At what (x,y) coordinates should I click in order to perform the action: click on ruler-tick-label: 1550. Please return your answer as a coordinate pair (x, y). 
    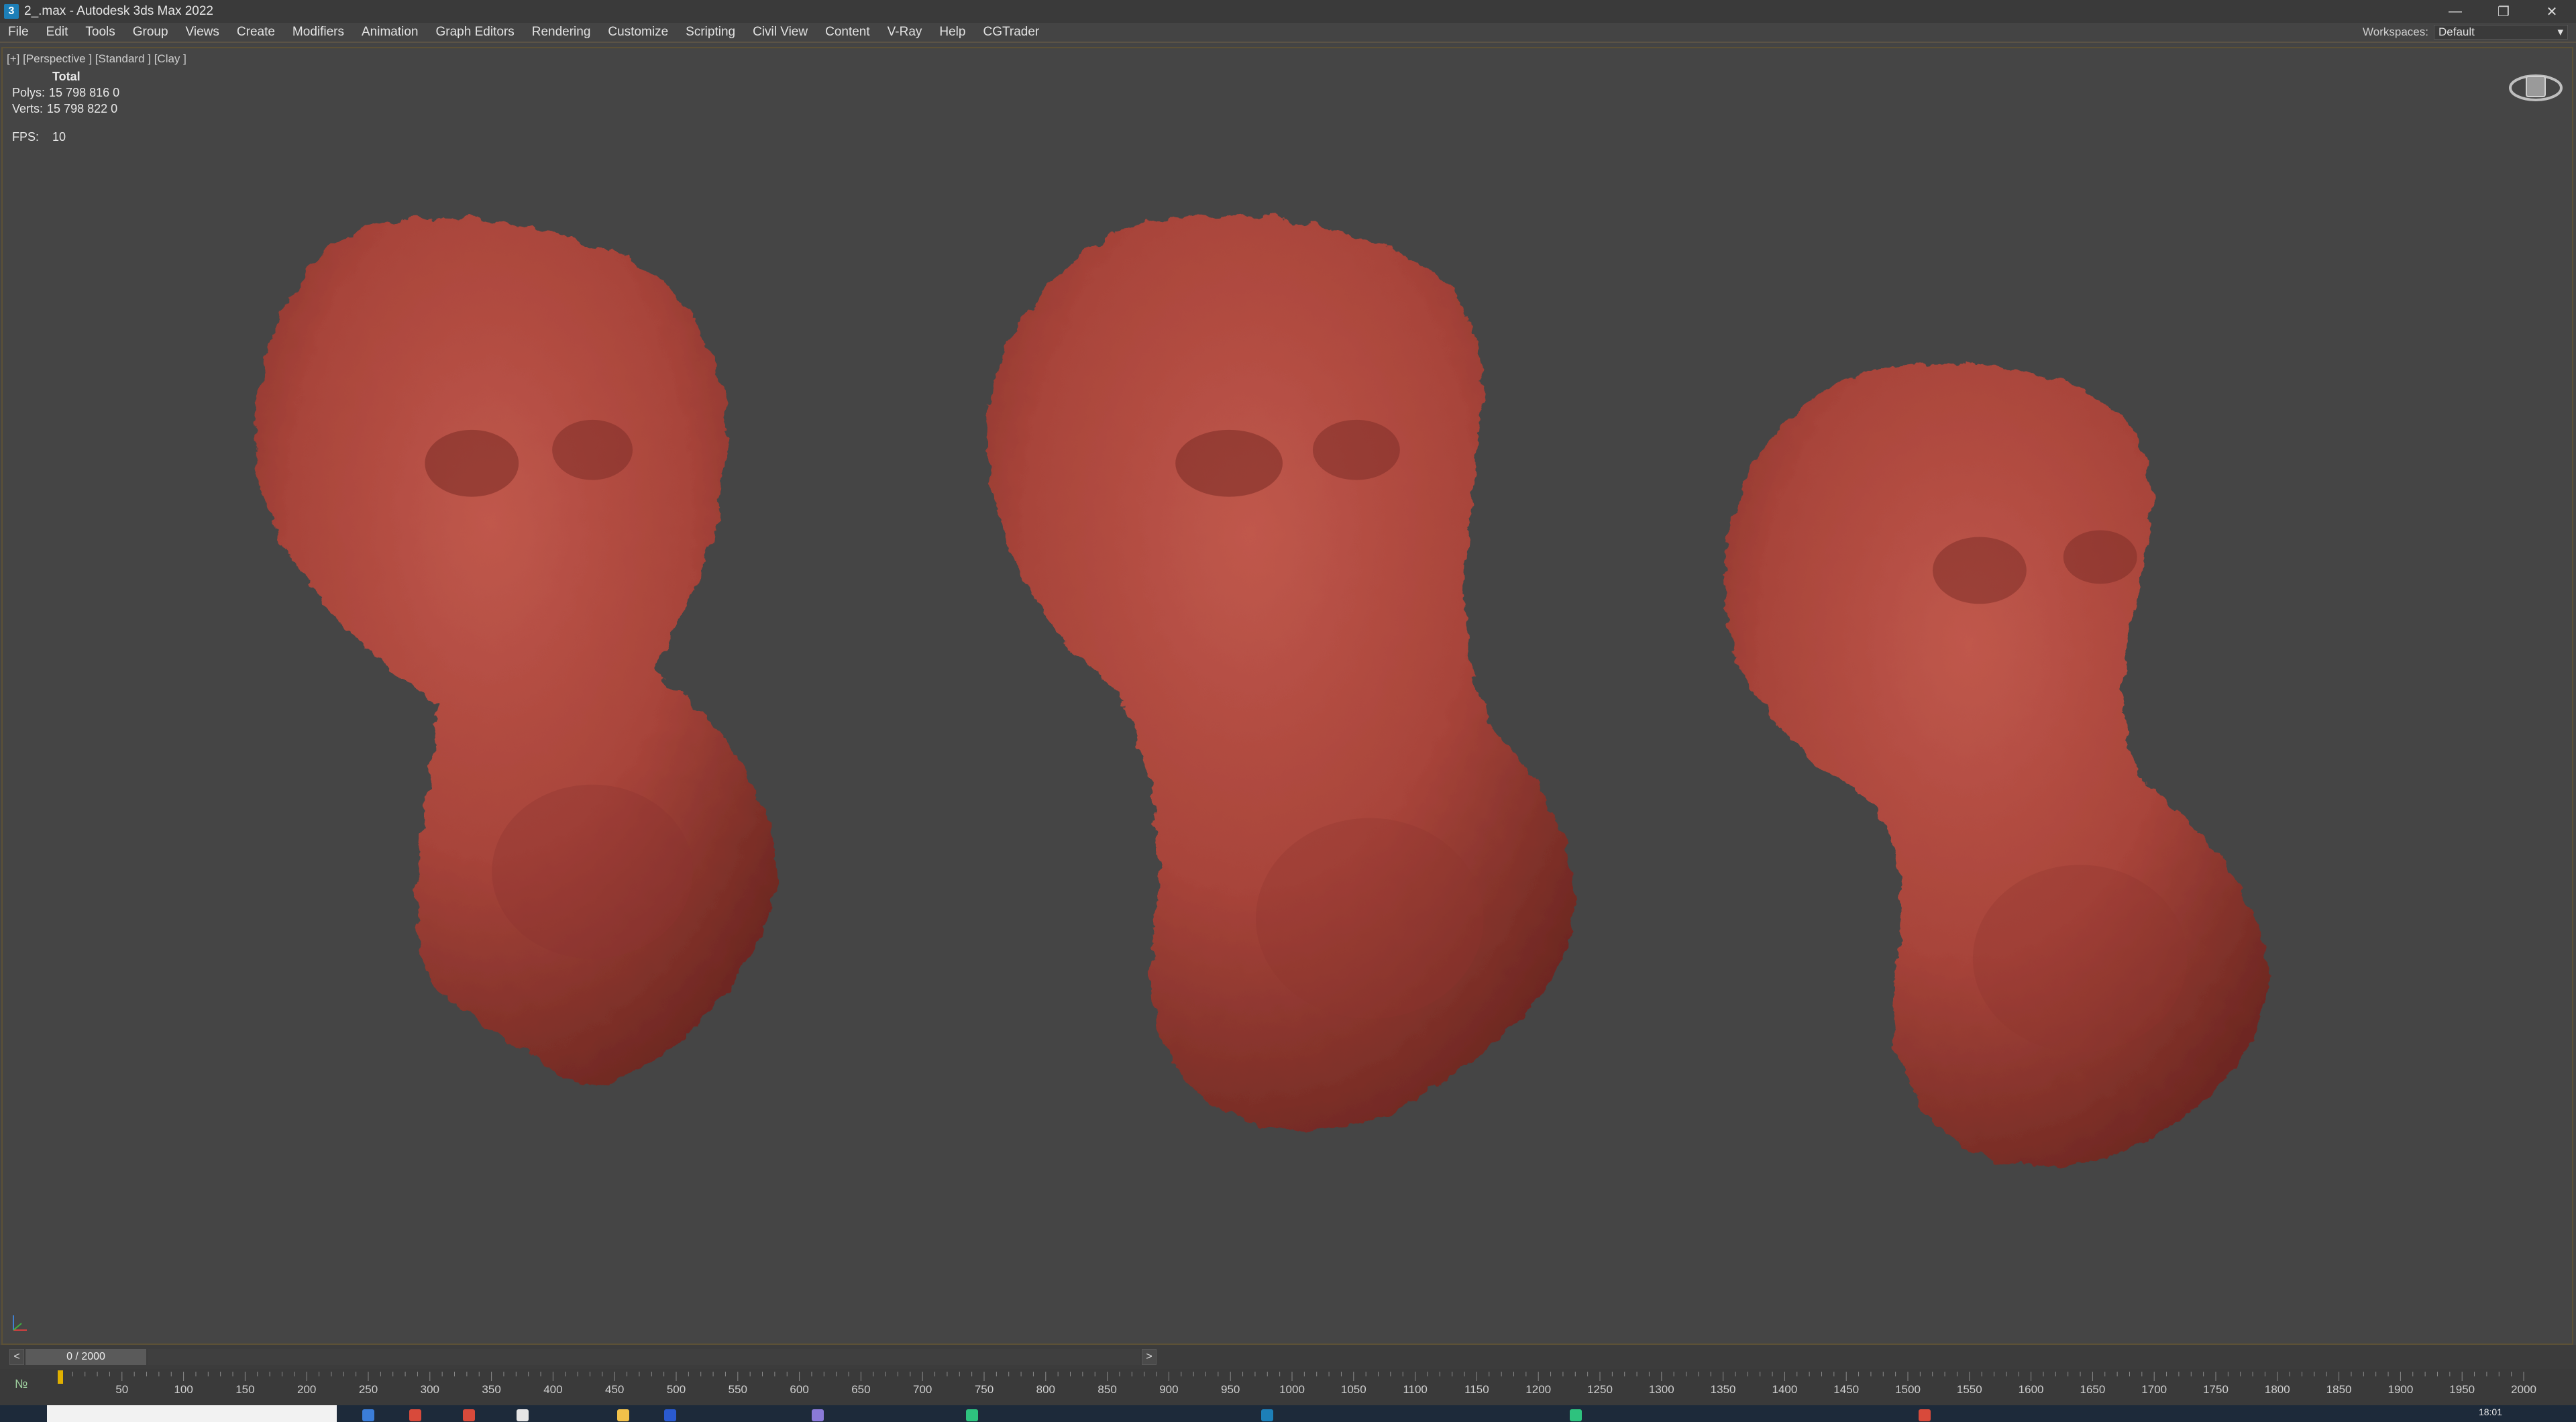
    Looking at the image, I should click on (1969, 1389).